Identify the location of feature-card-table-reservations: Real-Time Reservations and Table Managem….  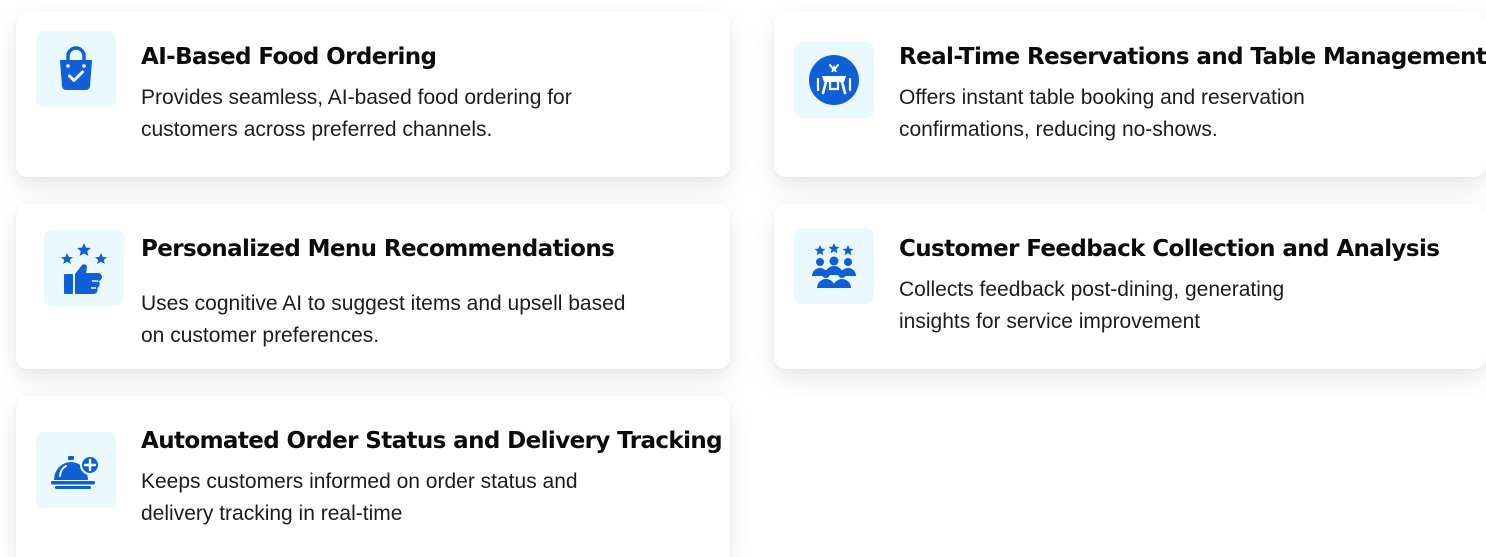
(1130, 94).